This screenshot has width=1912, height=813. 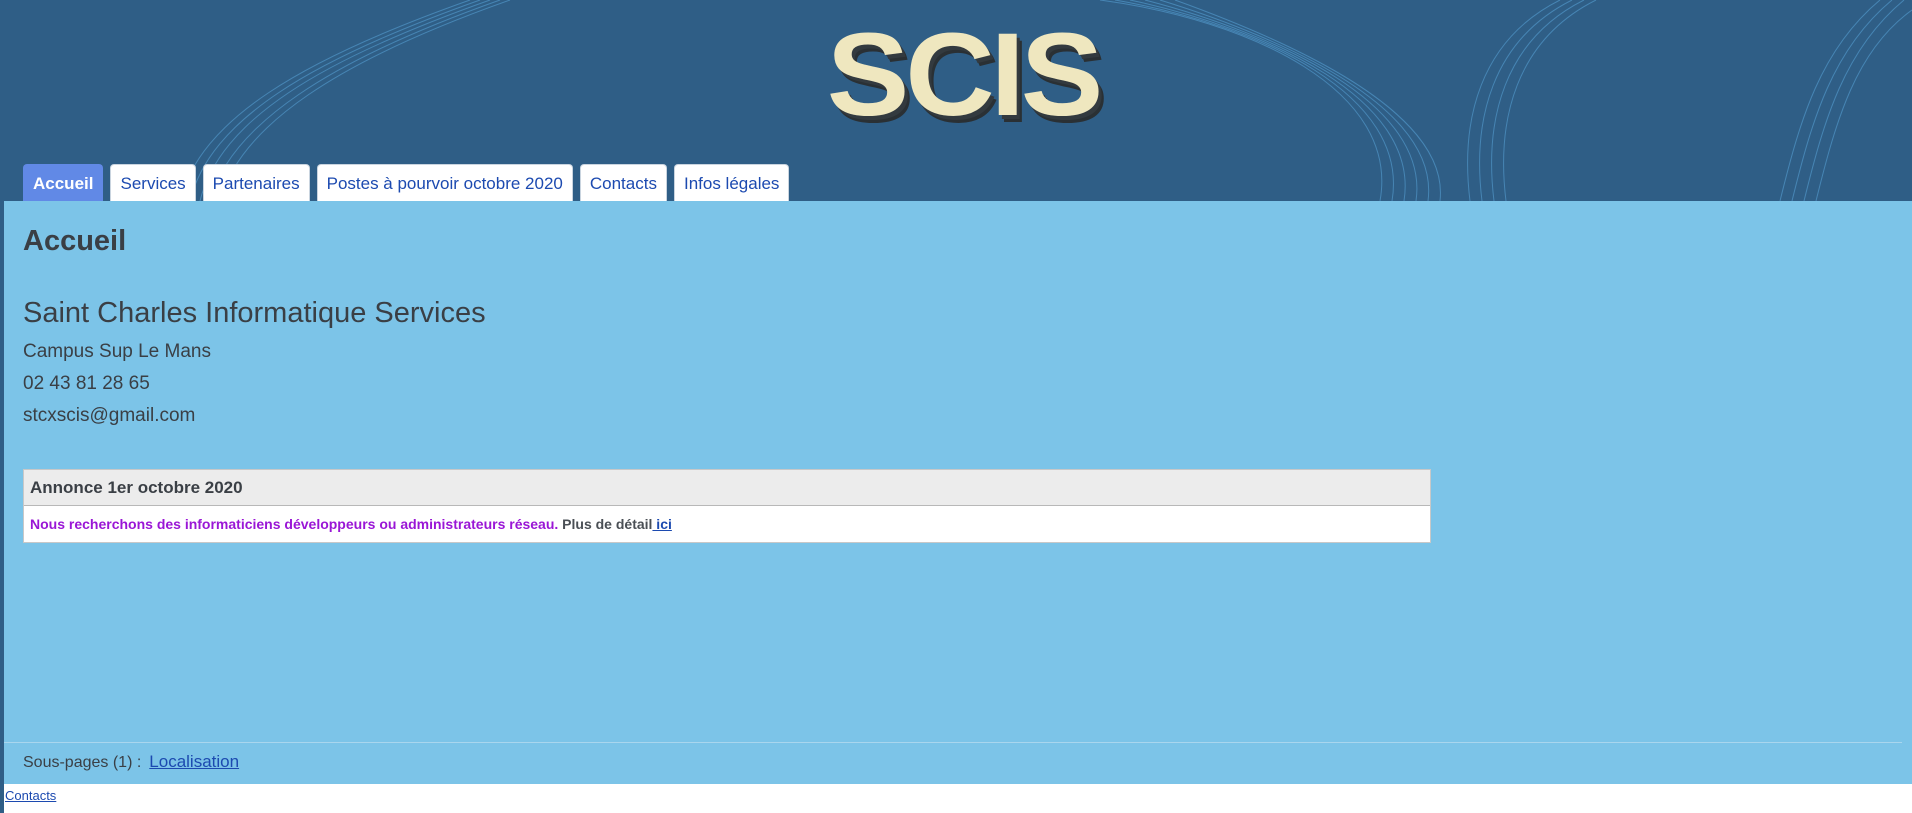 I want to click on subpage-link-localisation: Localisation, so click(x=194, y=761).